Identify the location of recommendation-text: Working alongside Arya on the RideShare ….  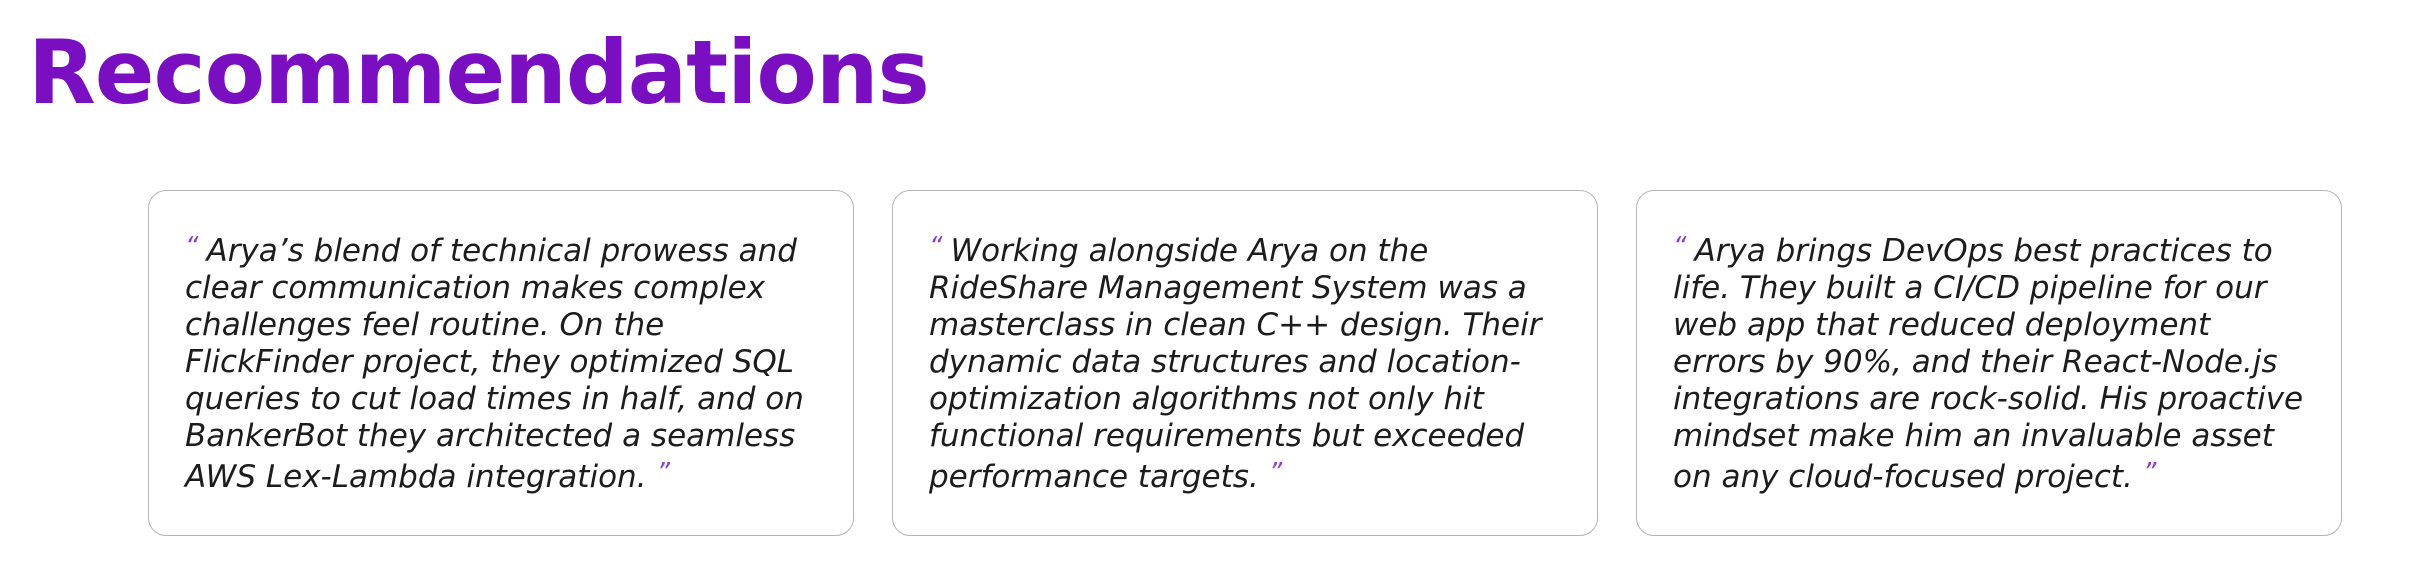
(1235, 364).